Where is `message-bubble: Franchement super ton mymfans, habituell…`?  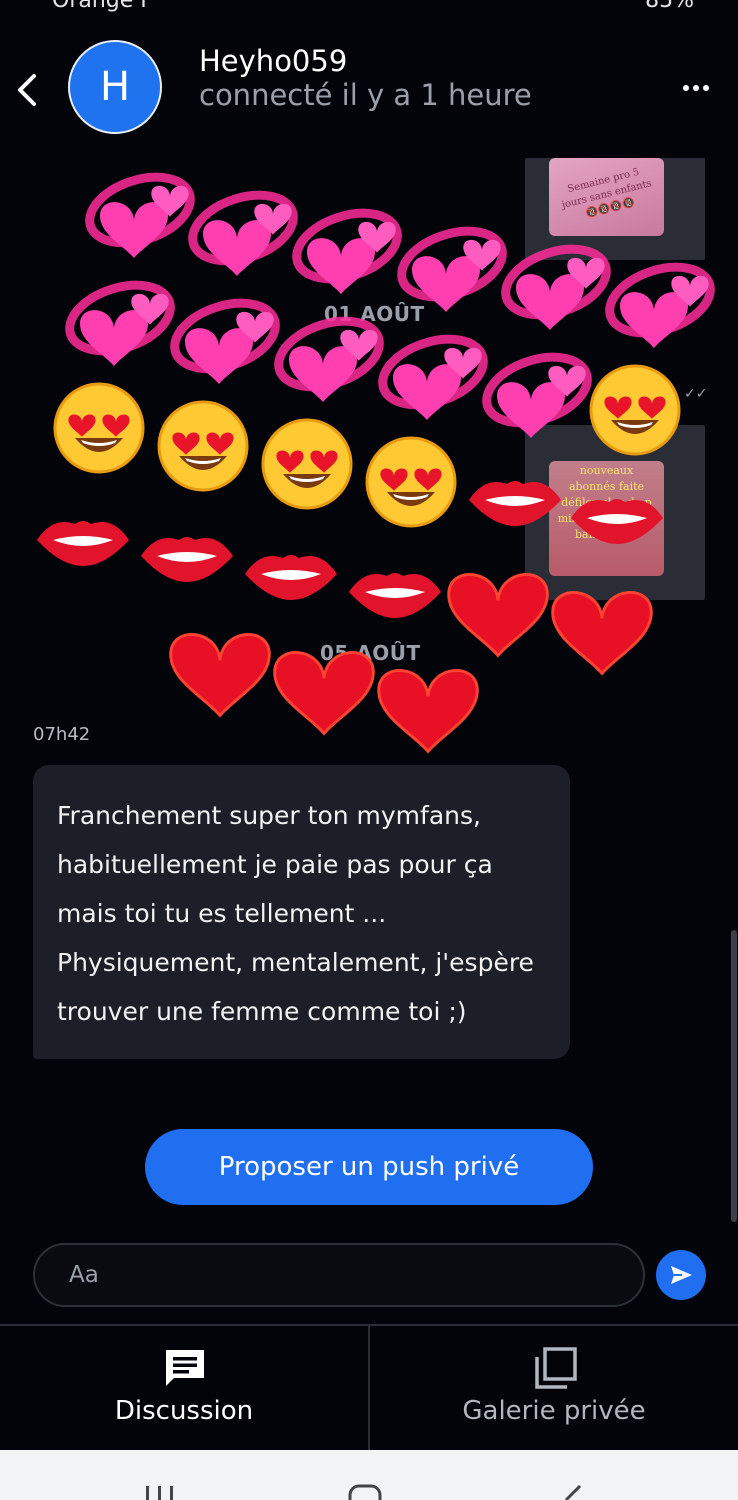
message-bubble: Franchement super ton mymfans, habituell… is located at coordinates (301, 912).